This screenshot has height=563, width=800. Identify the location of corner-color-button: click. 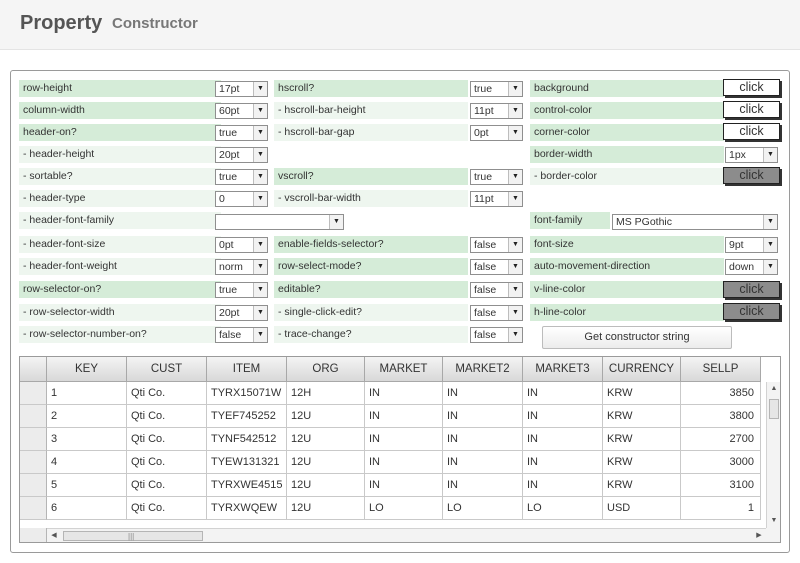
(751, 131).